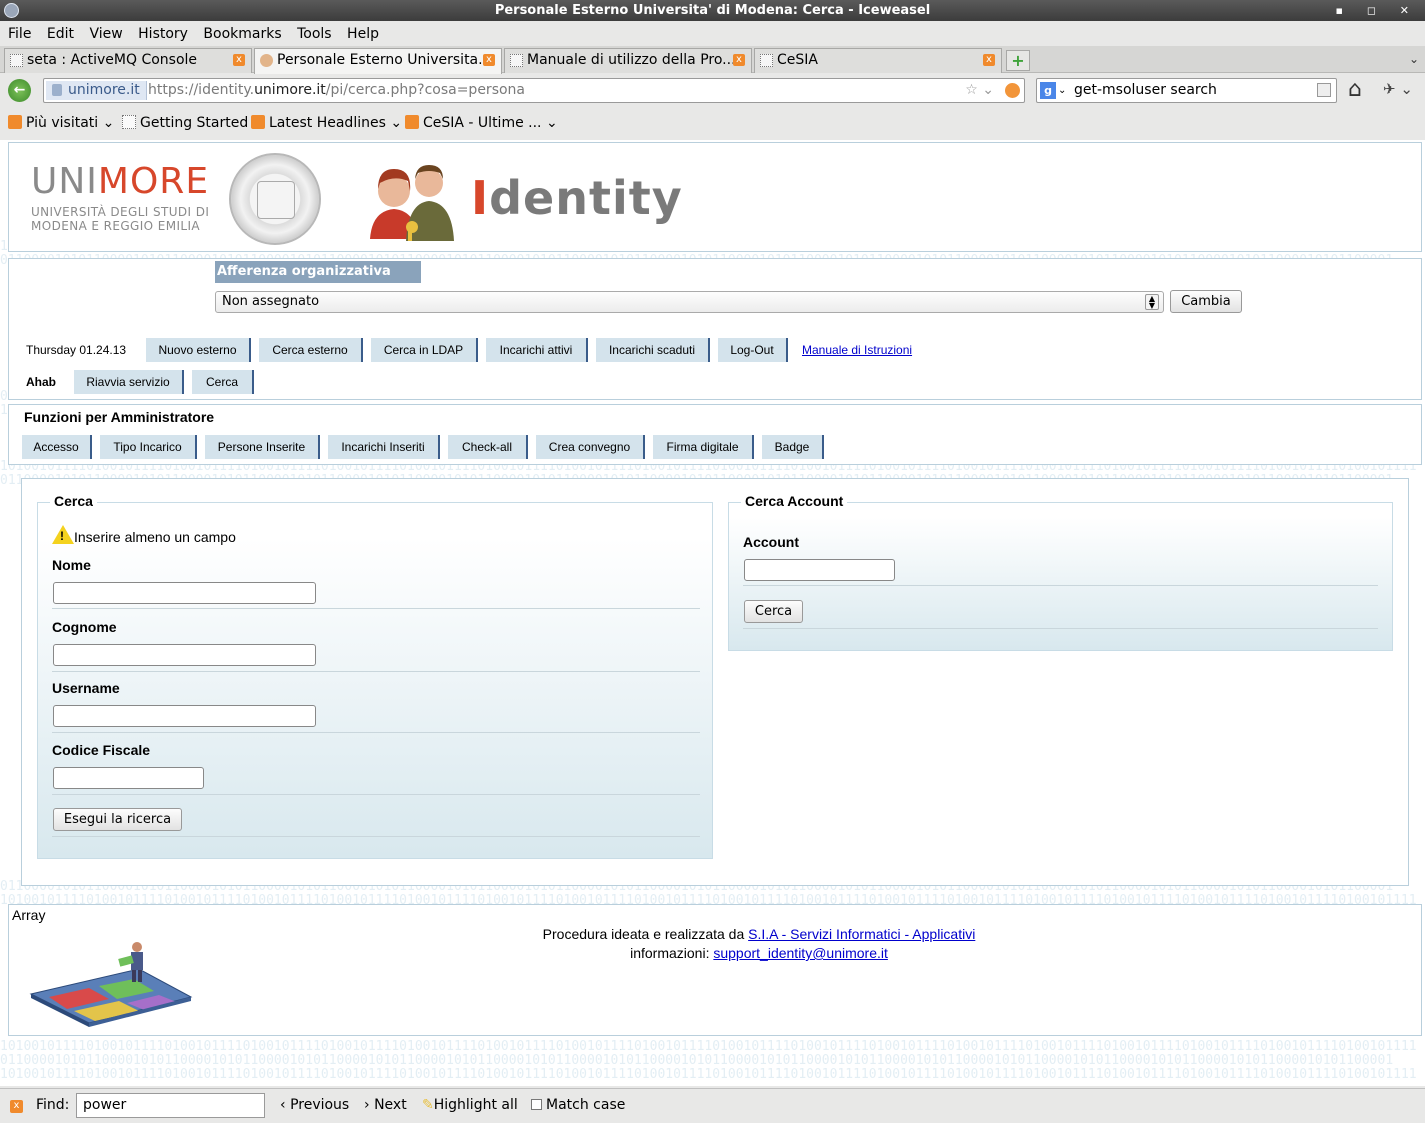 The image size is (1425, 1123). I want to click on crea-convegno-button: Crea convegno, so click(590, 447).